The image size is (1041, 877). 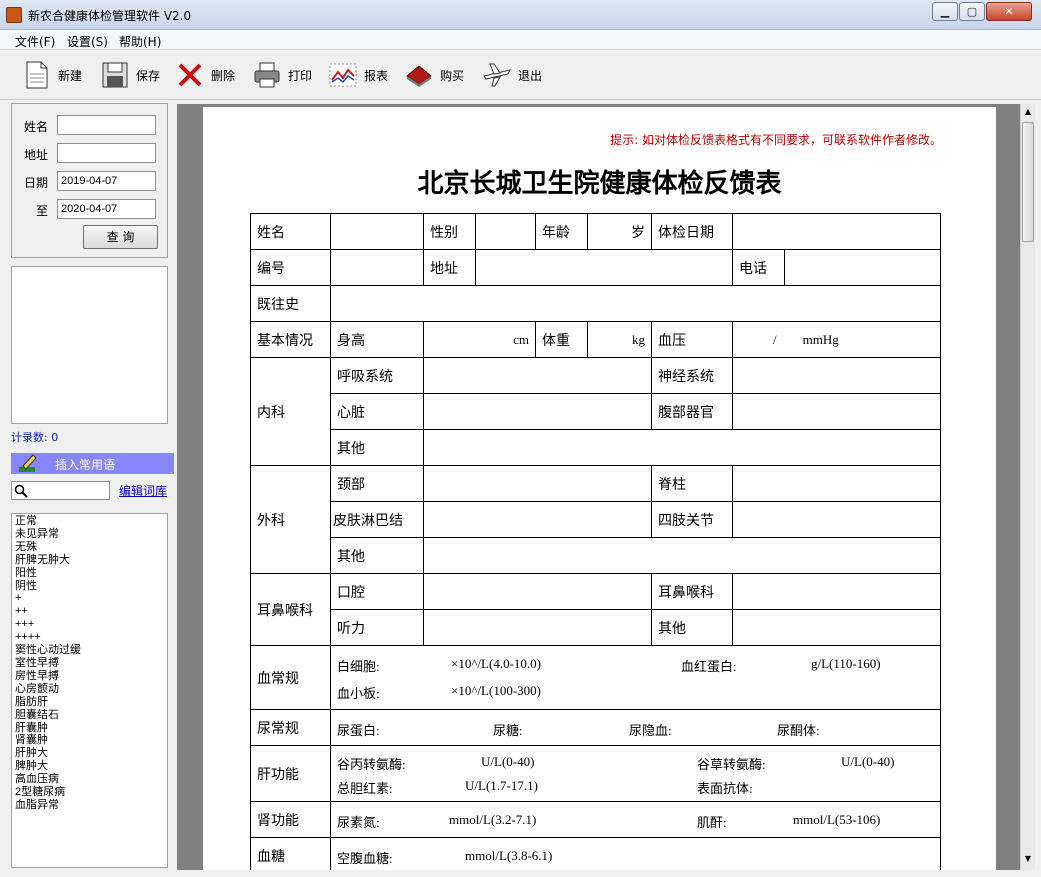 I want to click on phrase-item: 脂肪肝, so click(x=89, y=702).